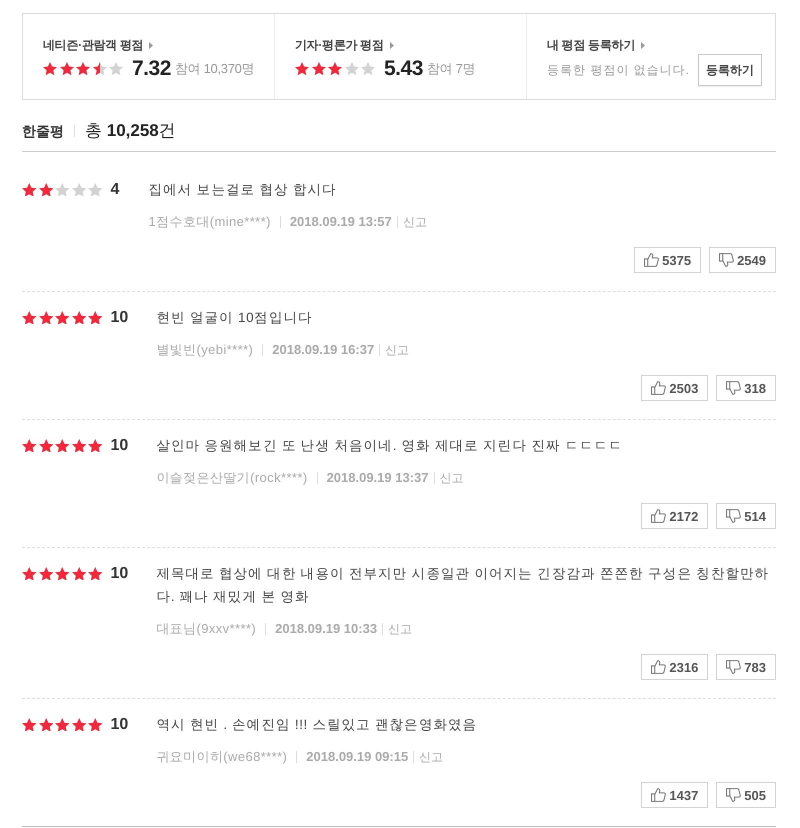 Image resolution: width=800 pixels, height=828 pixels. What do you see at coordinates (232, 478) in the screenshot?
I see `review-author: 이슬젖은산딸기(rock****)` at bounding box center [232, 478].